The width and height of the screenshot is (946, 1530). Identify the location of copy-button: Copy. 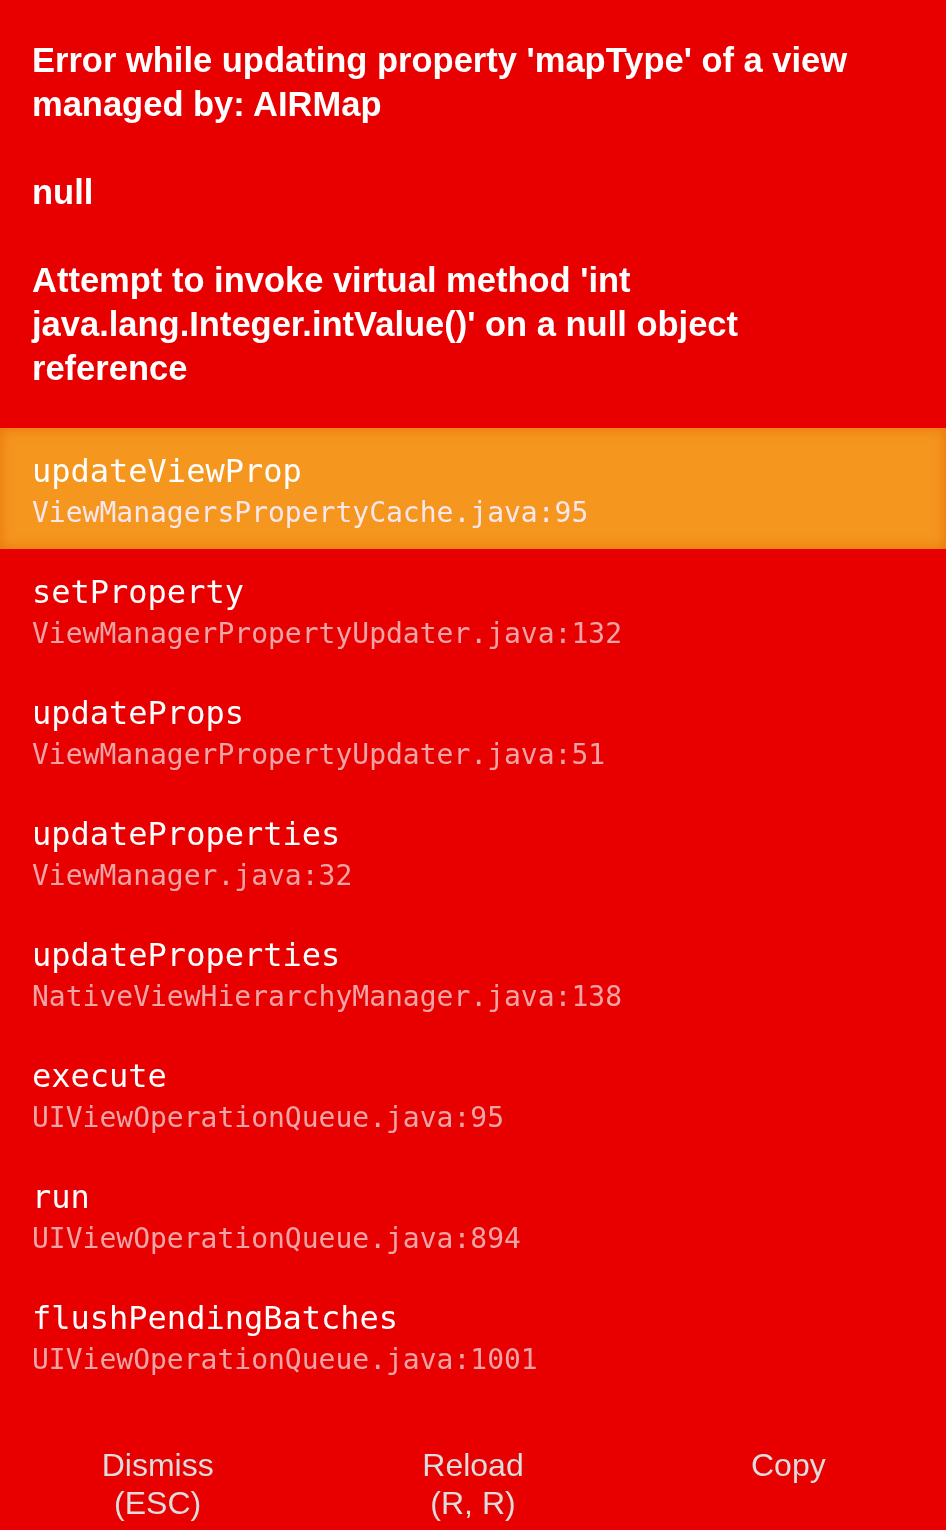
(788, 1457).